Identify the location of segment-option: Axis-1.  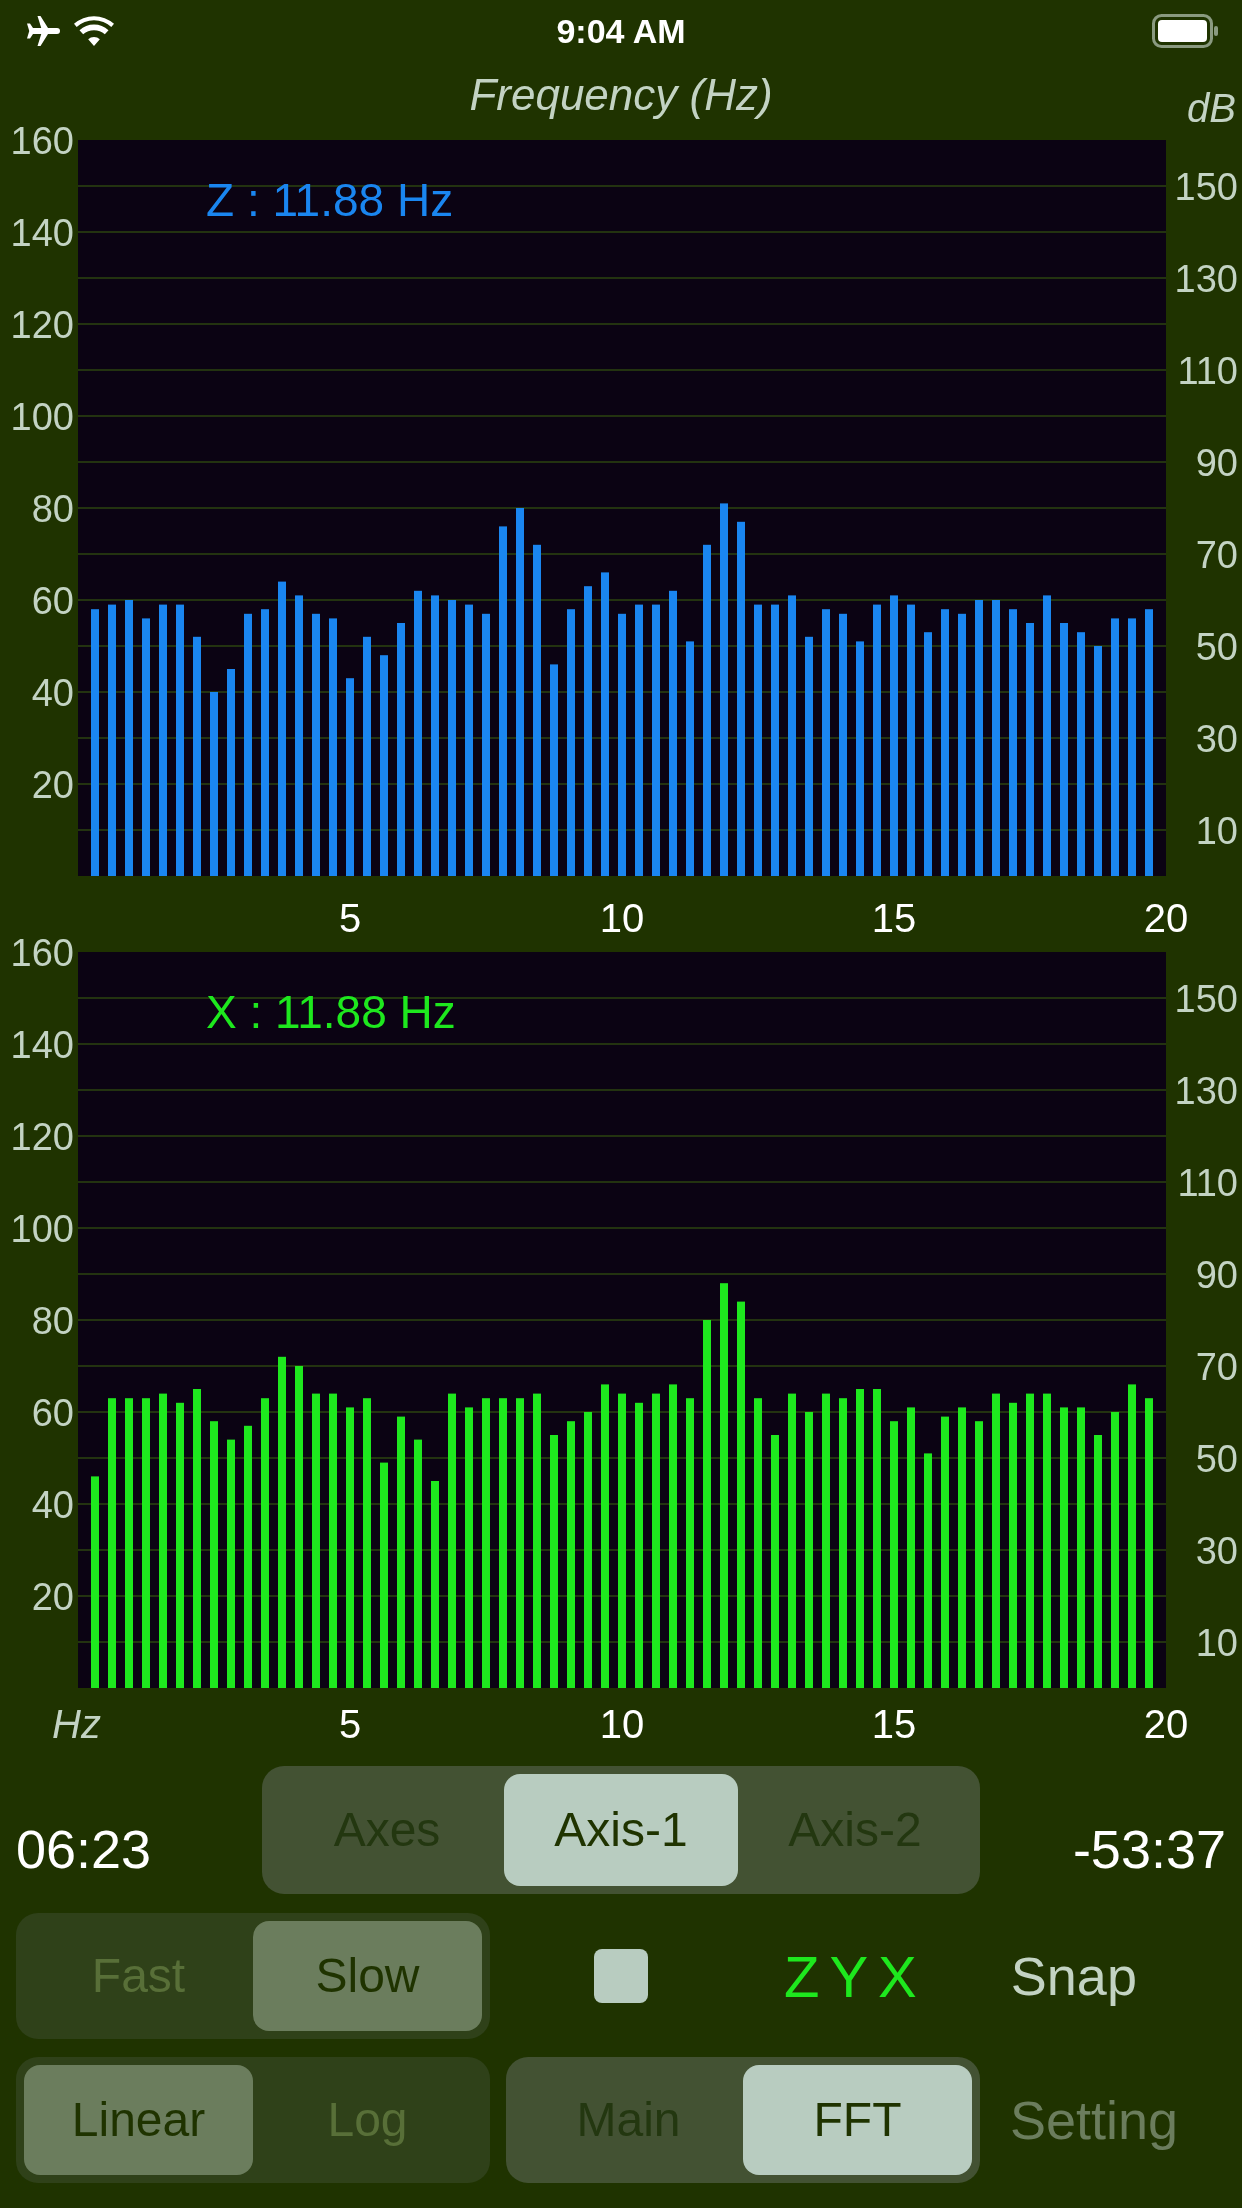
(621, 1830).